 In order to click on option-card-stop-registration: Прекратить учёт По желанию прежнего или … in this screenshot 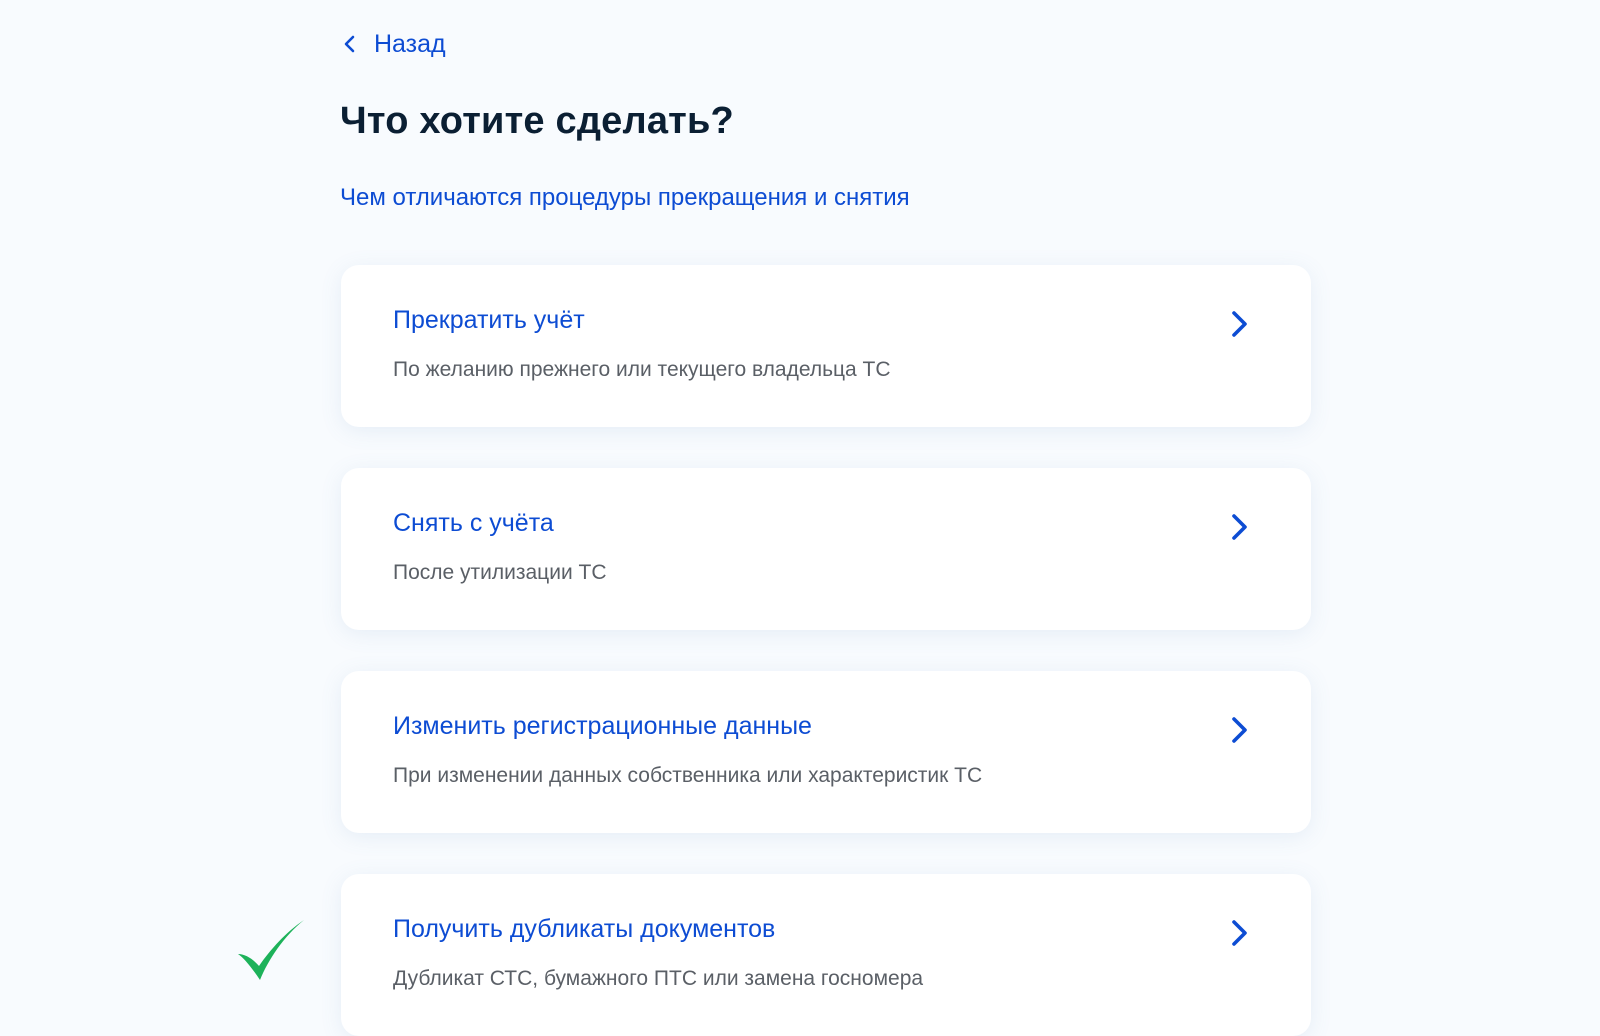, I will do `click(826, 346)`.